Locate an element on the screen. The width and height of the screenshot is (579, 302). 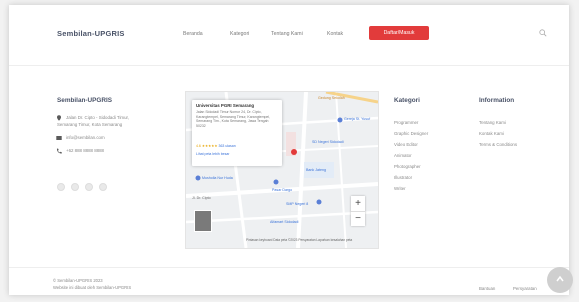
login-register-button: Daftar/Masuk is located at coordinates (399, 33).